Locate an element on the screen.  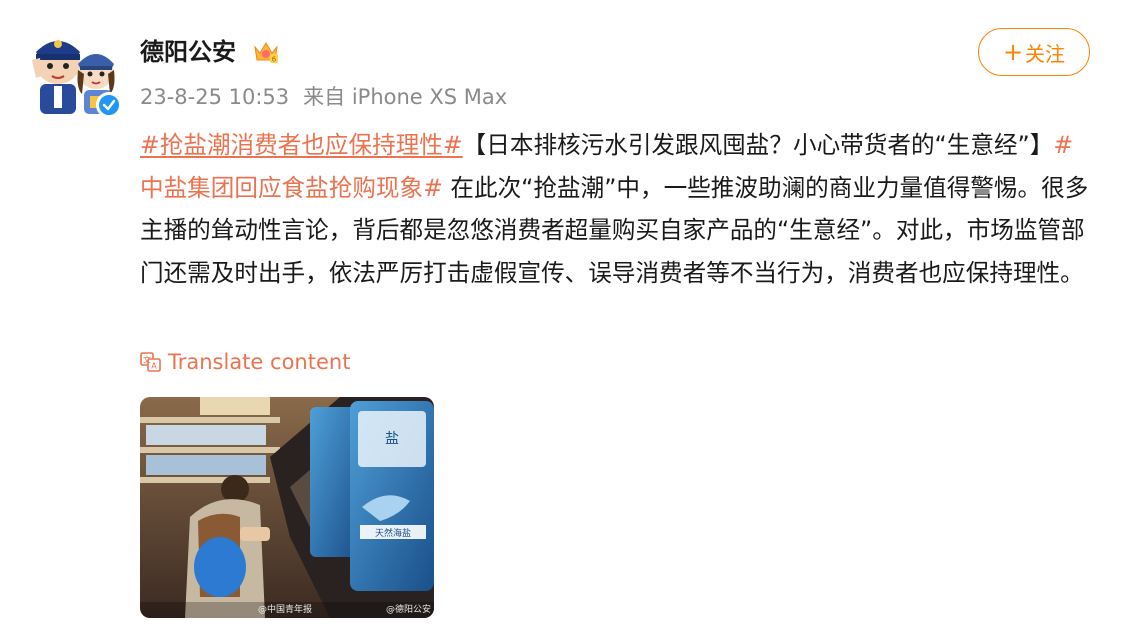
follow-button: + 关注 is located at coordinates (1034, 52).